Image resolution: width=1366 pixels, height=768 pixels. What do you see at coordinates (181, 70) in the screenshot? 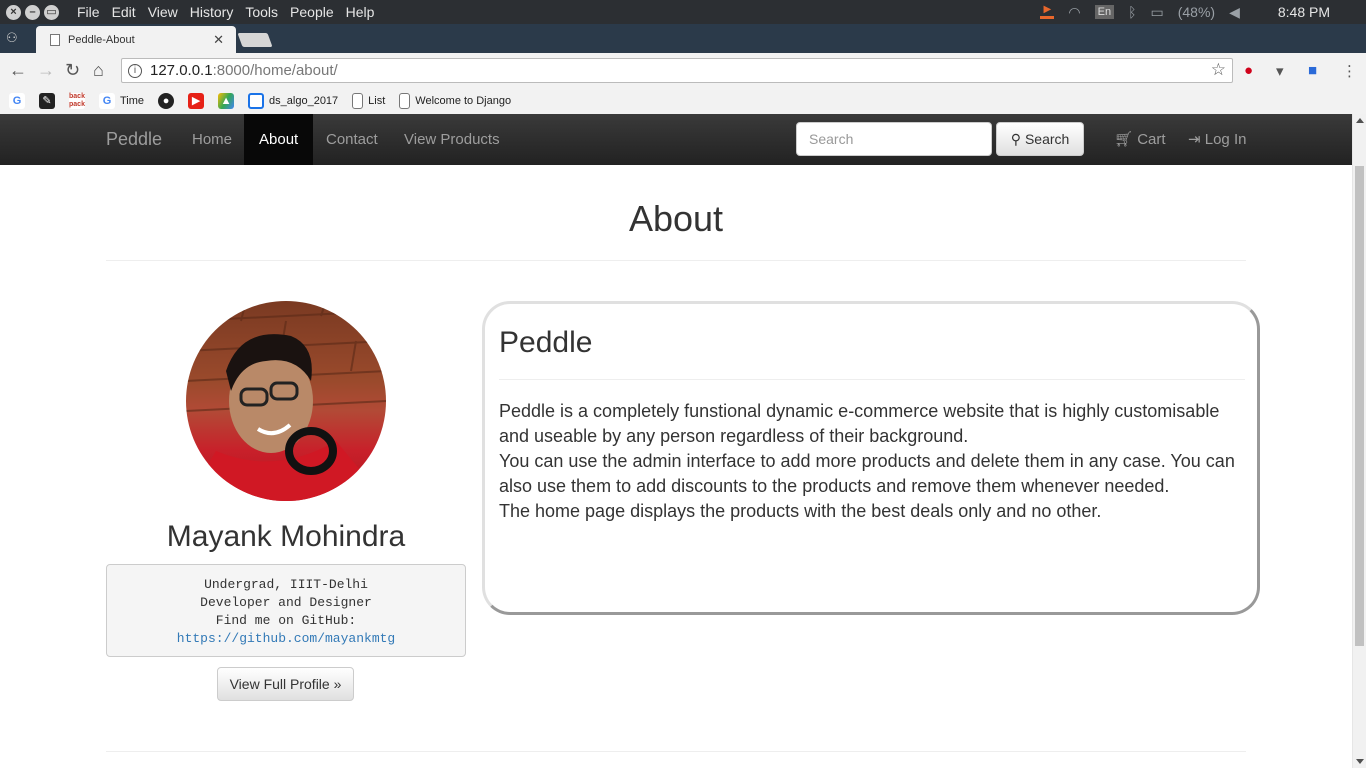
I see `url-host: 127.0.0.1` at bounding box center [181, 70].